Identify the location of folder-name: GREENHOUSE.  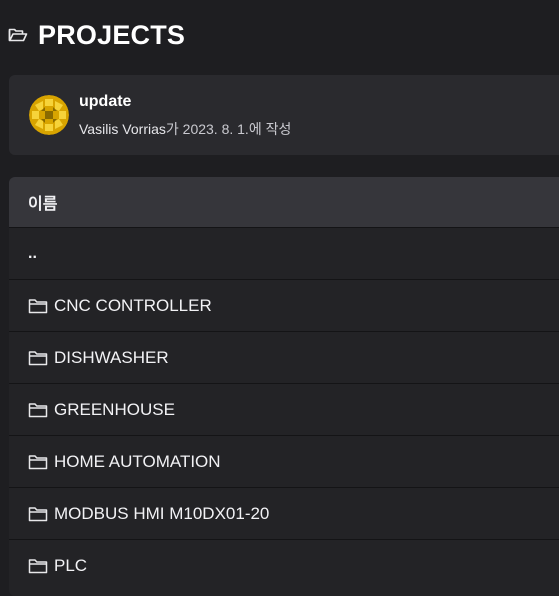
(114, 410).